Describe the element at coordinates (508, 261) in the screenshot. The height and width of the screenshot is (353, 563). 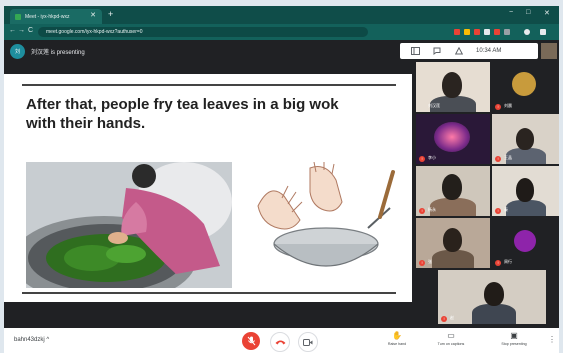
I see `participant-name: 周行` at that location.